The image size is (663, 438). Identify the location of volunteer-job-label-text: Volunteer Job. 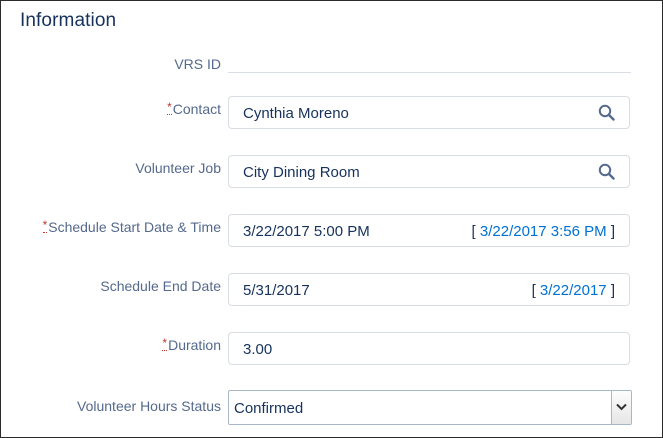
(178, 168).